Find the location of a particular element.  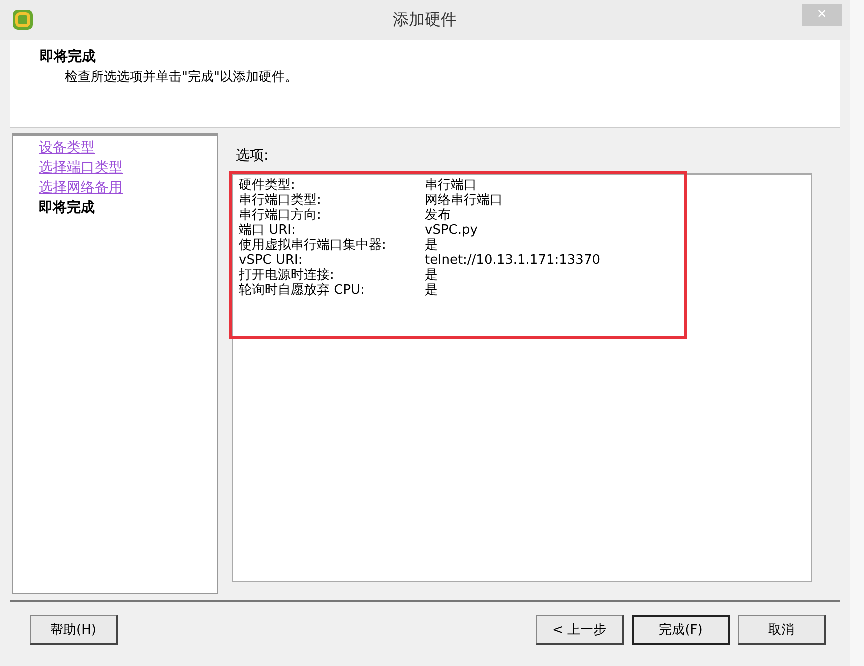

option-name: 串行端口类型: is located at coordinates (280, 200).